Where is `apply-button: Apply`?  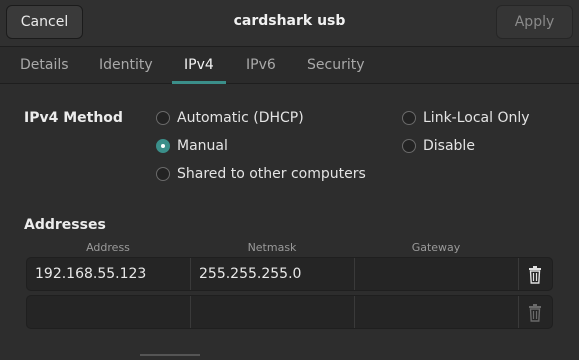
apply-button: Apply is located at coordinates (534, 22).